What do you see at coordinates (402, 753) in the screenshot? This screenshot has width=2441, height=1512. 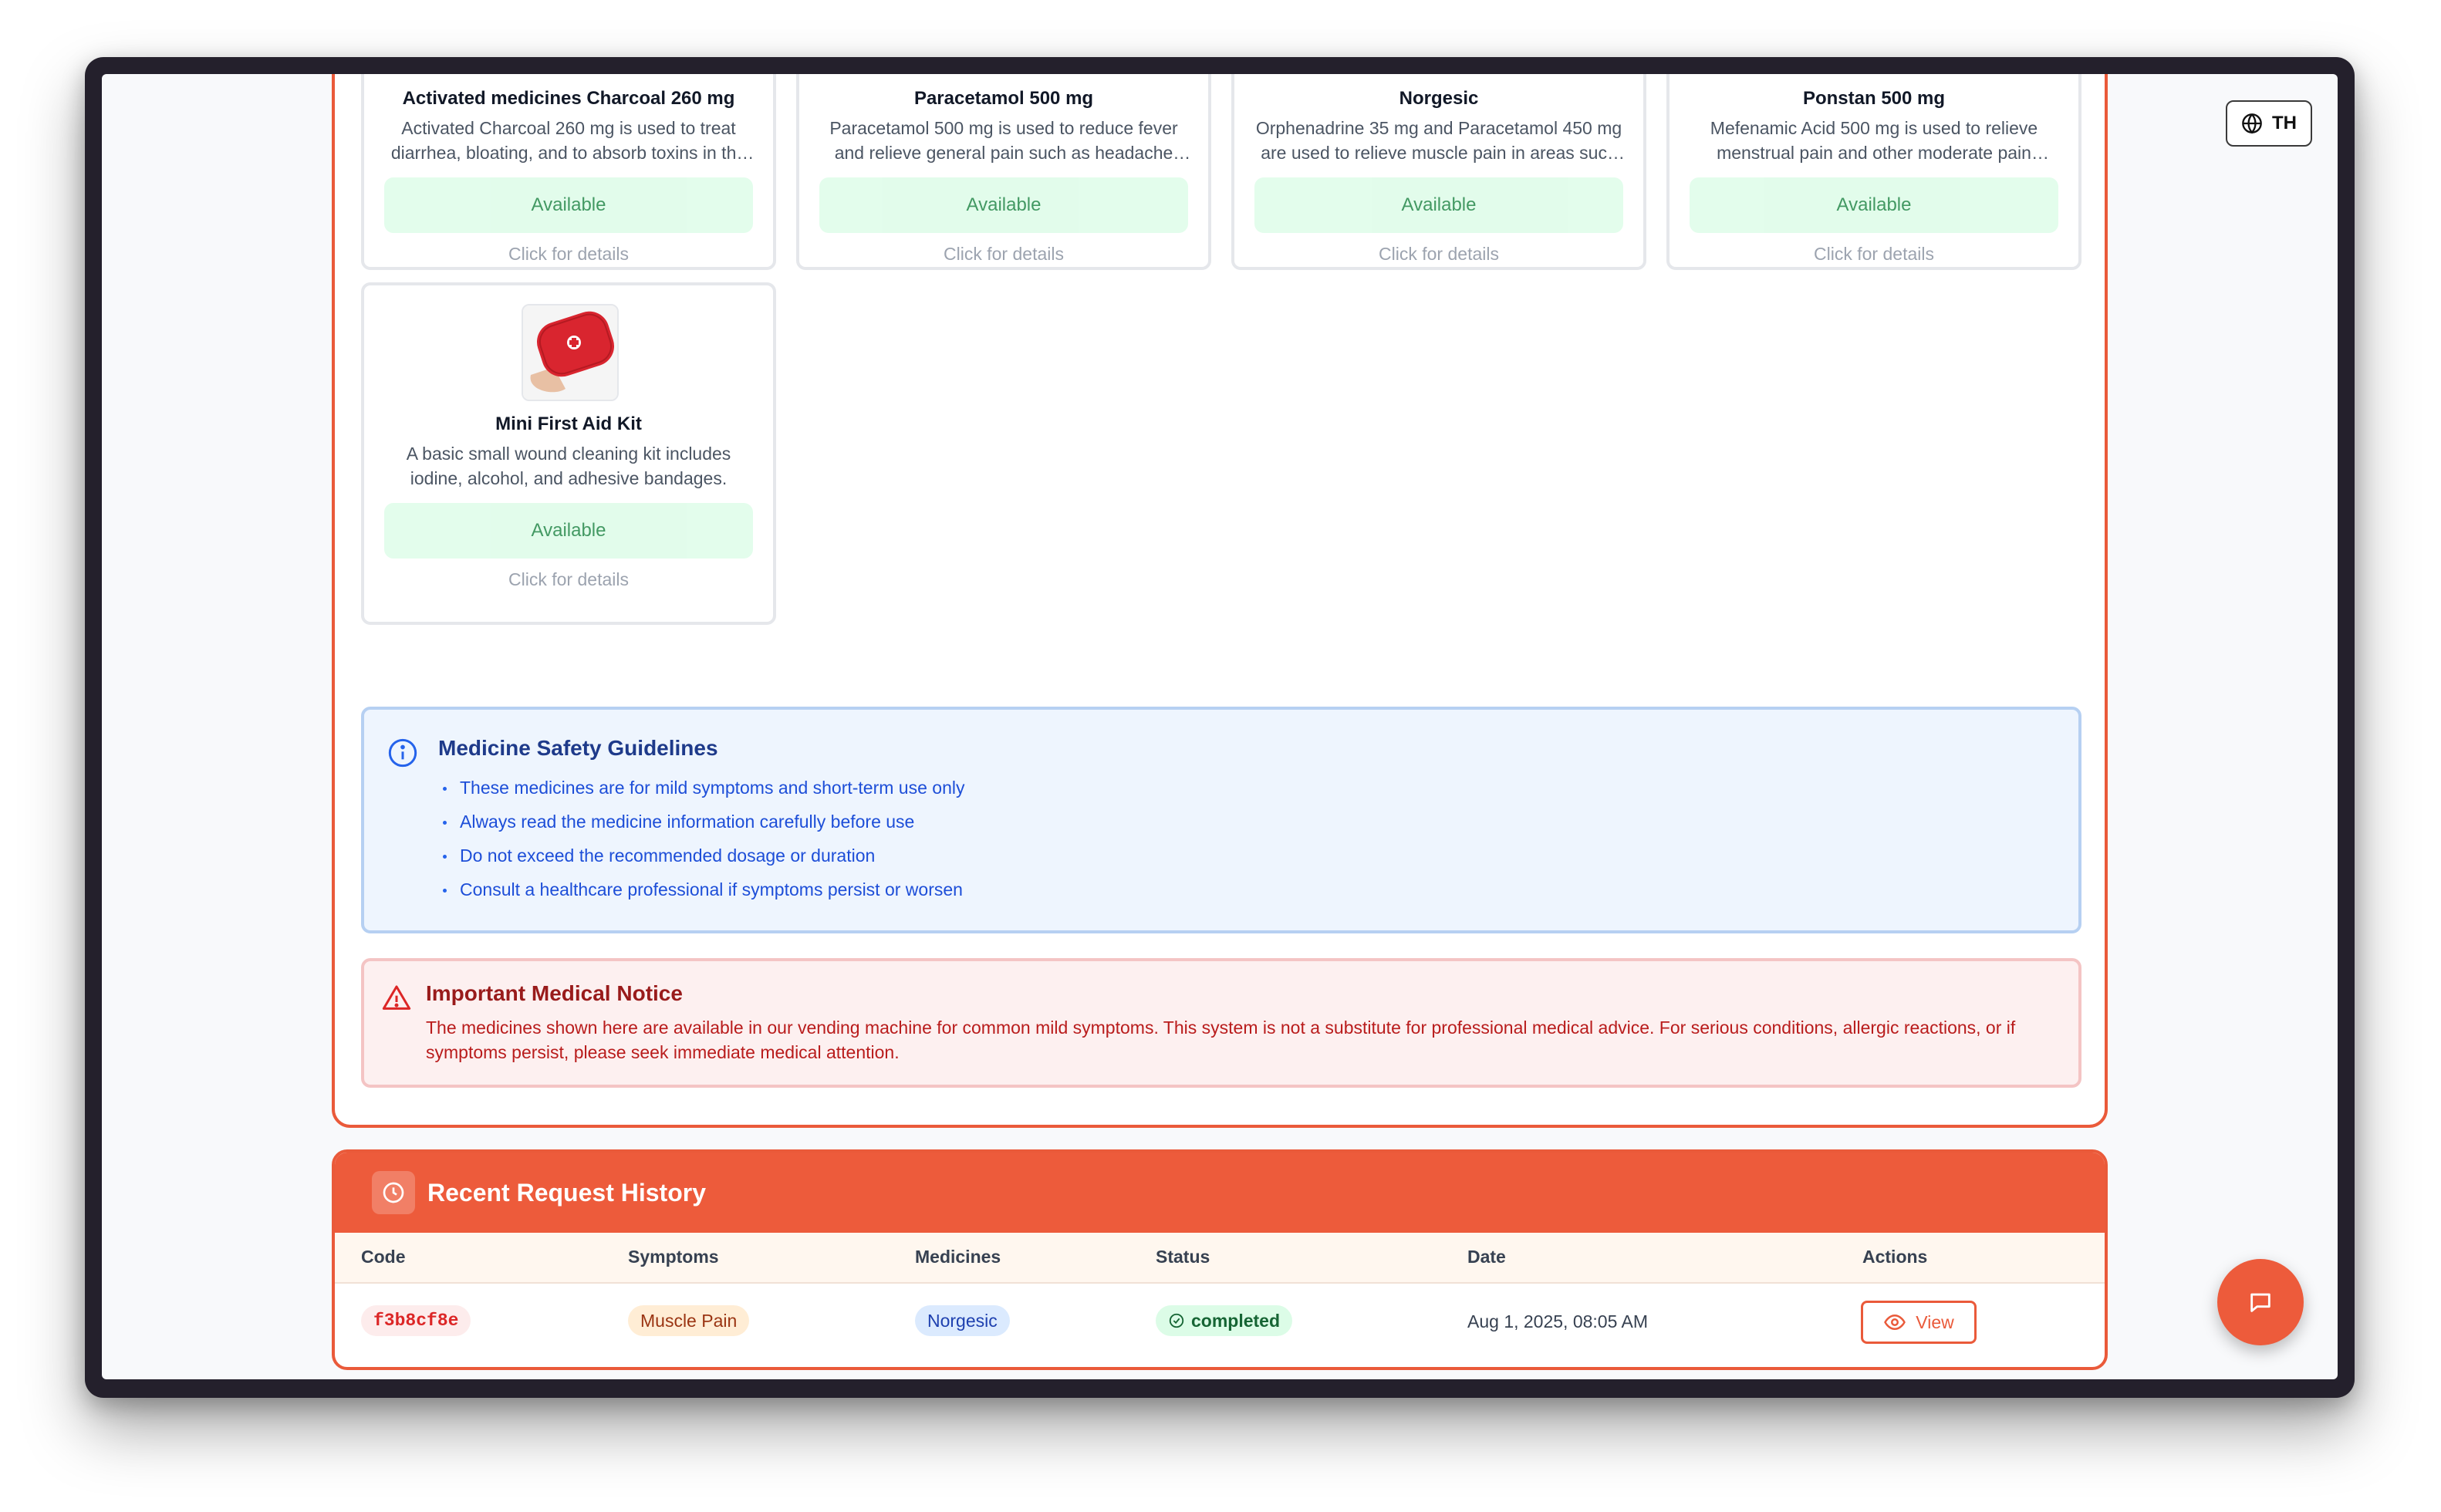 I see `info-icon` at bounding box center [402, 753].